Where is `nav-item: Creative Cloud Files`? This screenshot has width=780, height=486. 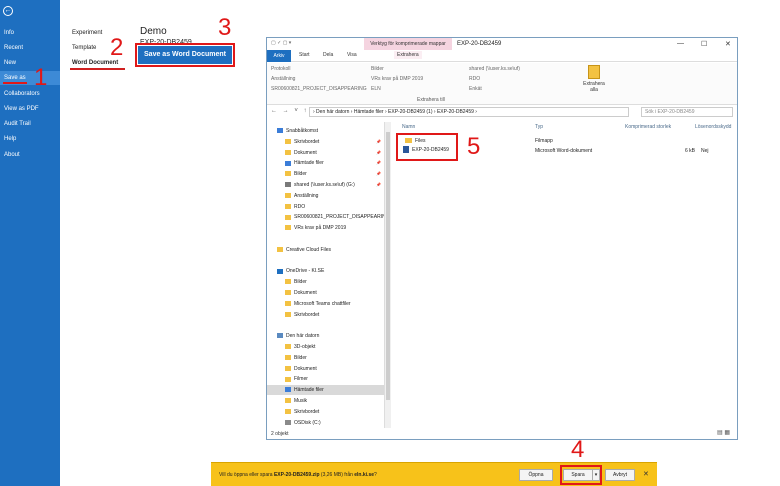
nav-item: Creative Cloud Files is located at coordinates (325, 250).